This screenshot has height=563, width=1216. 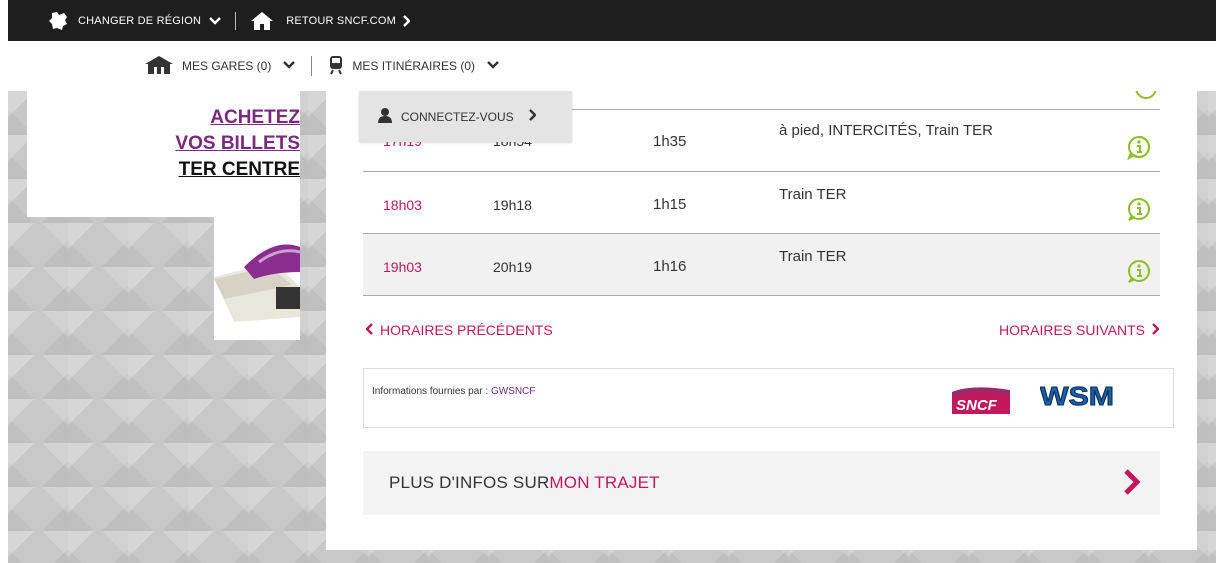 I want to click on transport-mode: à pied, INTERCITÉS, Train TER, so click(x=886, y=130).